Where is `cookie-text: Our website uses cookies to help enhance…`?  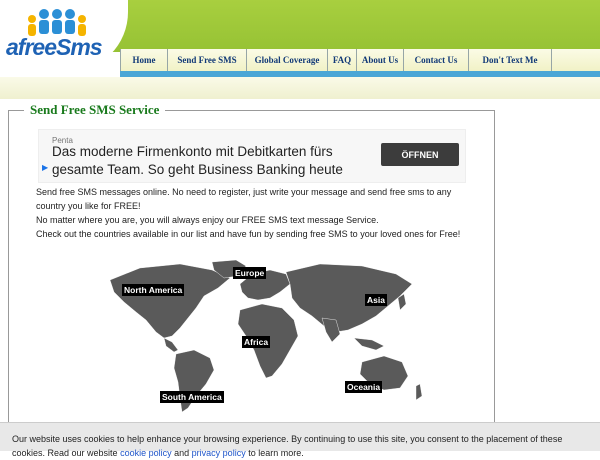
cookie-text: Our website uses cookies to help enhance… is located at coordinates (302, 446).